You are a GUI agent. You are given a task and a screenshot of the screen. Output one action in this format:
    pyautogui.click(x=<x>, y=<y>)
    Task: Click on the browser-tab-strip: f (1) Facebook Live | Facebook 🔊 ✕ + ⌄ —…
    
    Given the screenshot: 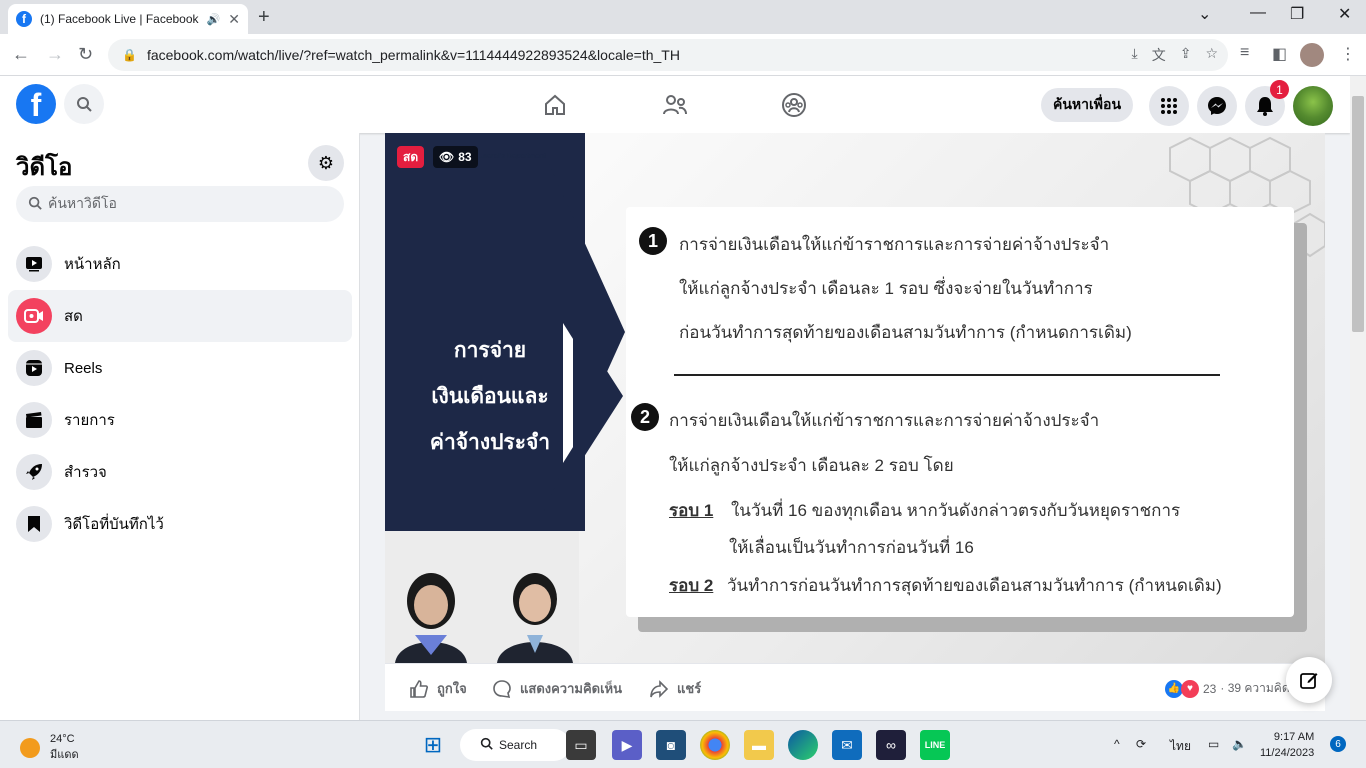 What is the action you would take?
    pyautogui.click(x=683, y=17)
    